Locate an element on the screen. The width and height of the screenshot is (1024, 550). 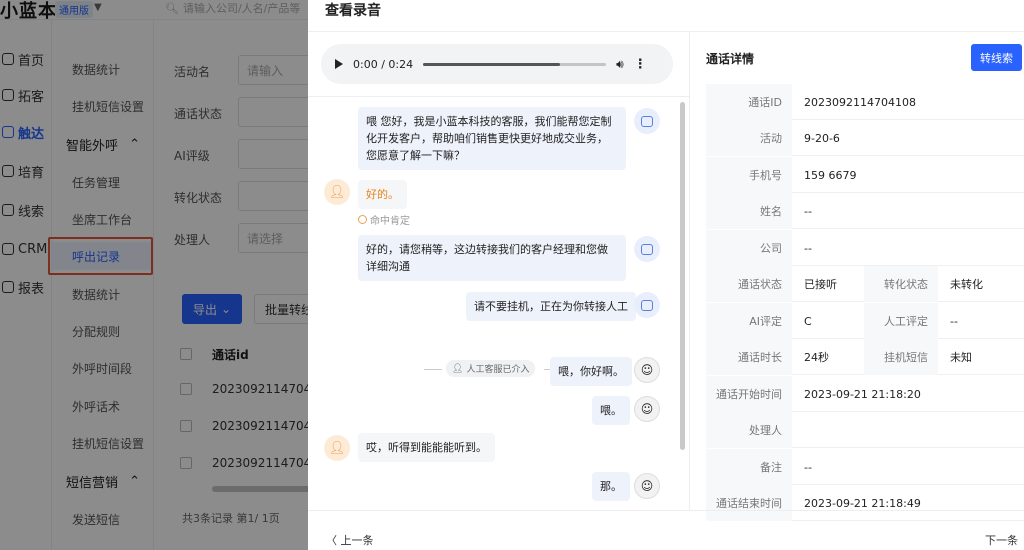
bot-message: 好的，请您稍等，这边转接我们的客户经理和您做详细沟通 is located at coordinates (492, 258).